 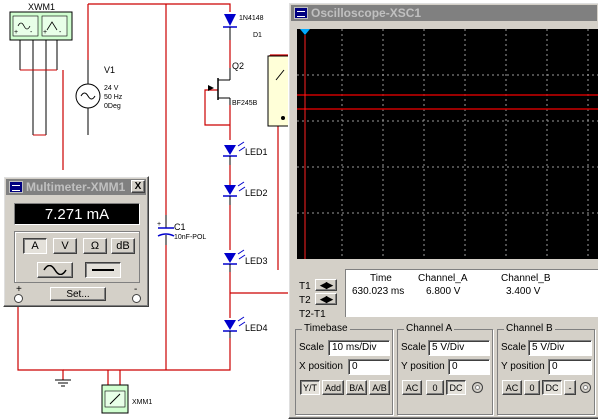 What do you see at coordinates (142, 402) in the screenshot?
I see `xmm1-label: XMM1` at bounding box center [142, 402].